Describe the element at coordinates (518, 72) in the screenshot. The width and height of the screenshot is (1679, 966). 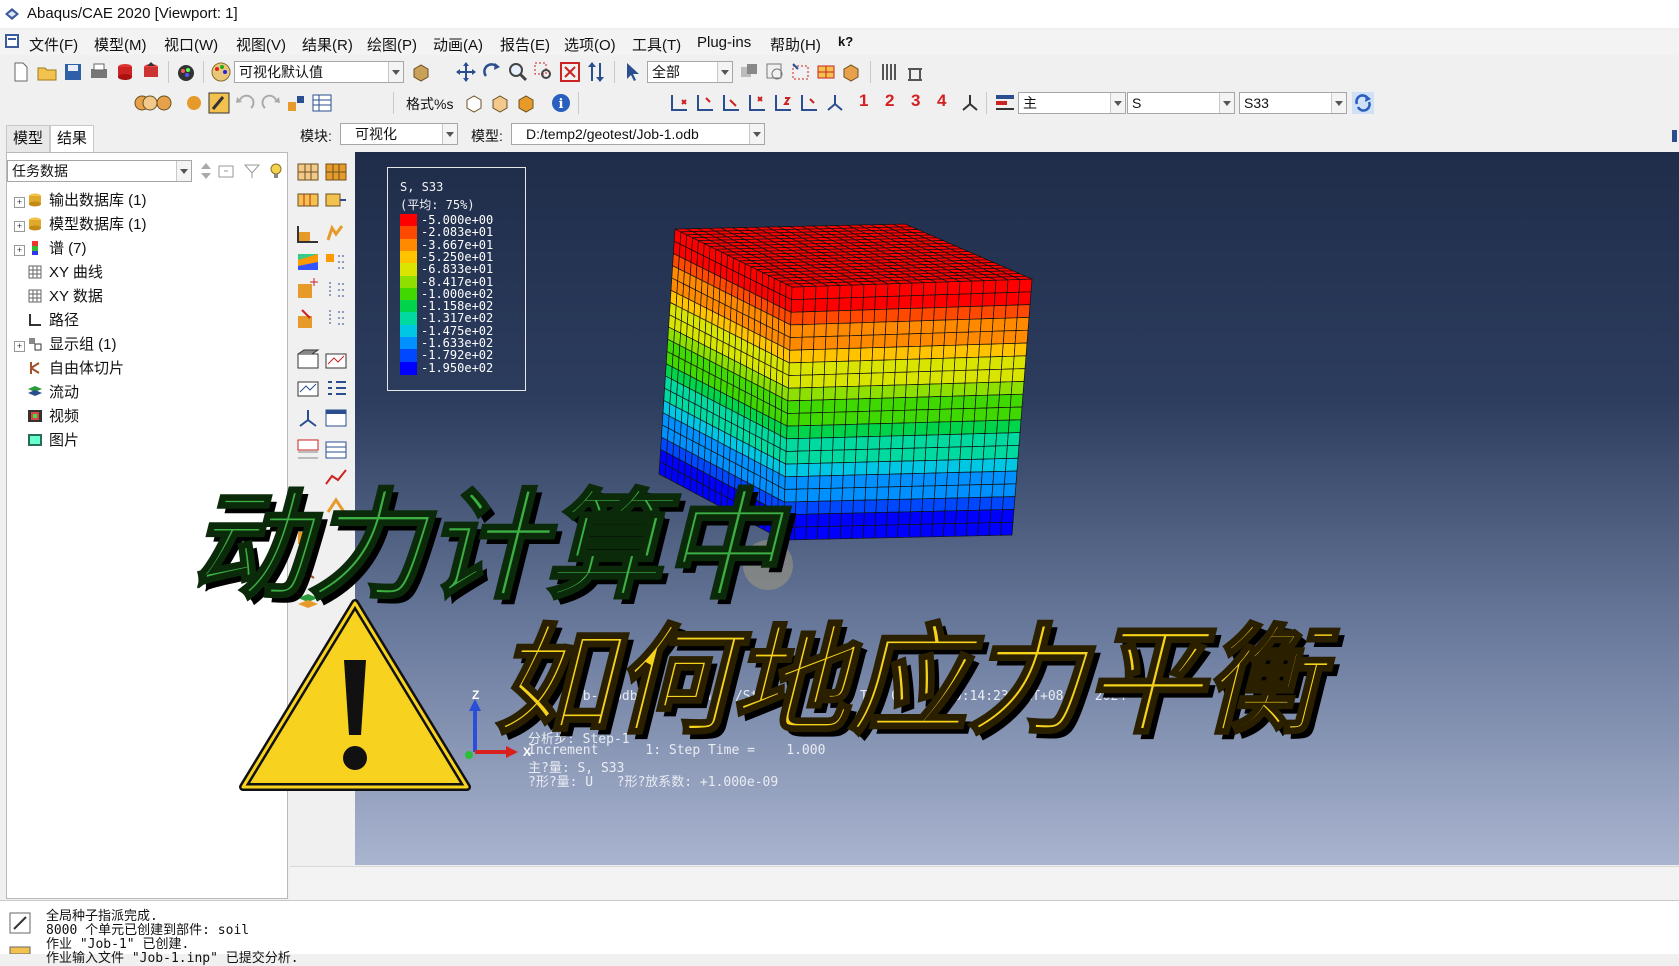
I see `zoom-icon` at that location.